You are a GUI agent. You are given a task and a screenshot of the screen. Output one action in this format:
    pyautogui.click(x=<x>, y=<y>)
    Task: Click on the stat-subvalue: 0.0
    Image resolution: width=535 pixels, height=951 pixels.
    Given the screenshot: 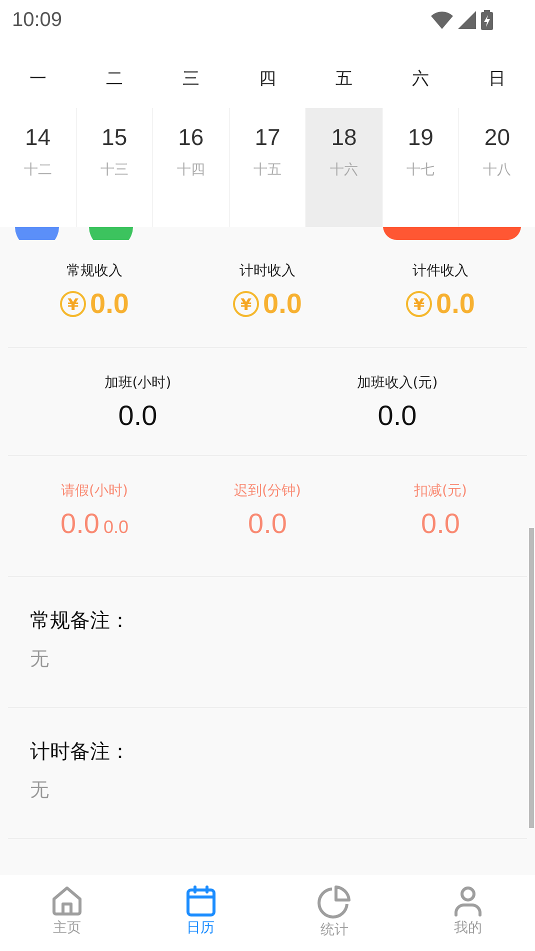 What is the action you would take?
    pyautogui.click(x=115, y=527)
    